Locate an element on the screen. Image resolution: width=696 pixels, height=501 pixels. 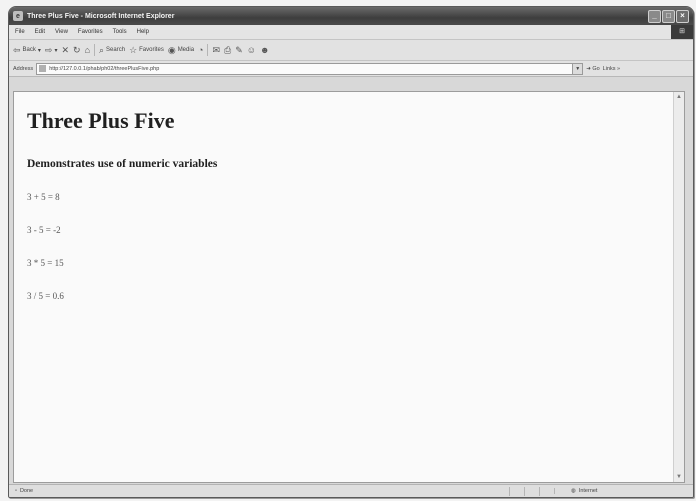
security-zone: ◍ Internet is located at coordinates (575, 491).